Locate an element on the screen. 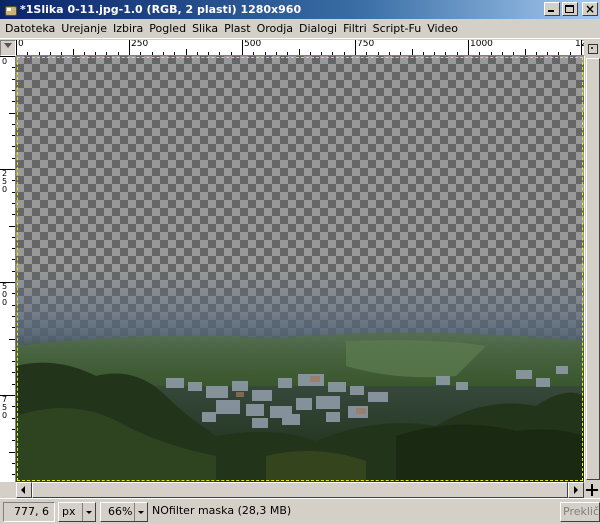  horizontal-scrollbar-track is located at coordinates (300, 490).